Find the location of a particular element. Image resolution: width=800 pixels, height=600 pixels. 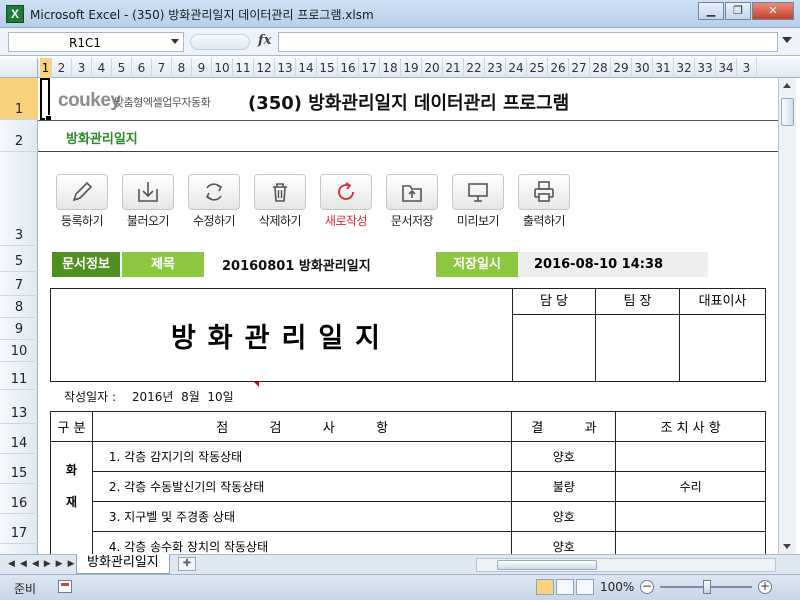

column-header-cell: 21 is located at coordinates (453, 68).